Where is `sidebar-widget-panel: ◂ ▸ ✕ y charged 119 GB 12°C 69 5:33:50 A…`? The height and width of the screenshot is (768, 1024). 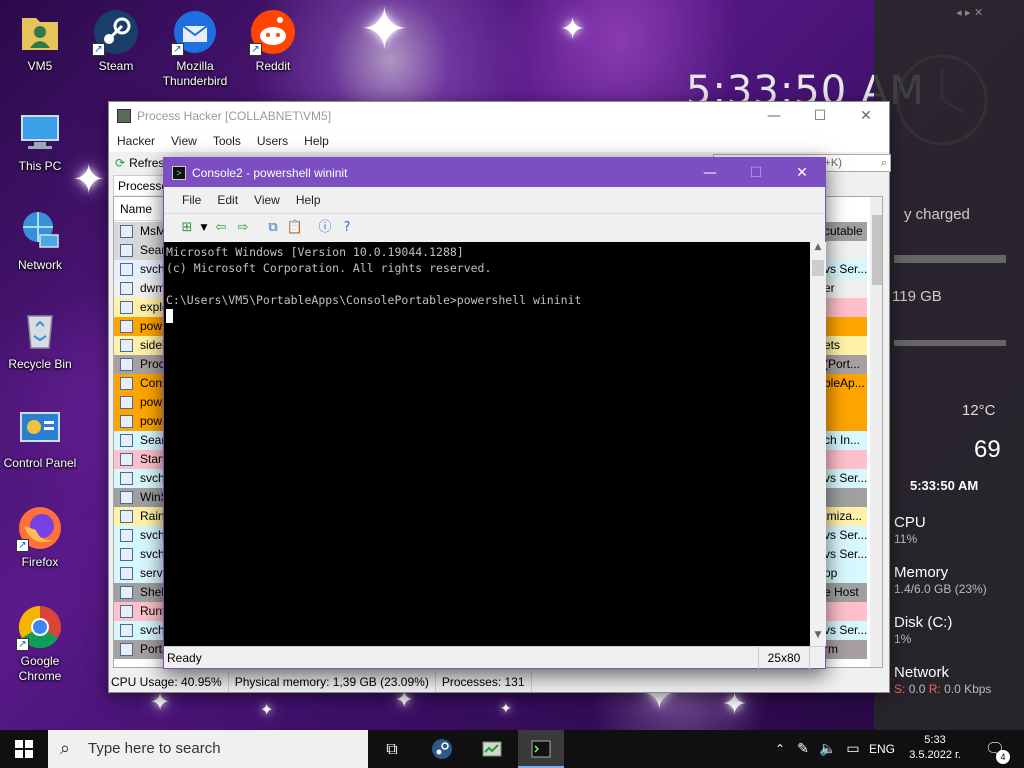 sidebar-widget-panel: ◂ ▸ ✕ y charged 119 GB 12°C 69 5:33:50 A… is located at coordinates (949, 365).